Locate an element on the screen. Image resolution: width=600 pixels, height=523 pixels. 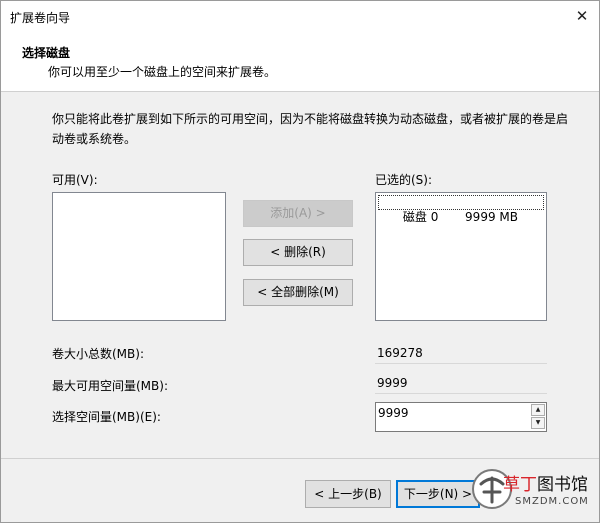
close-icon: ✕ is located at coordinates (582, 16).